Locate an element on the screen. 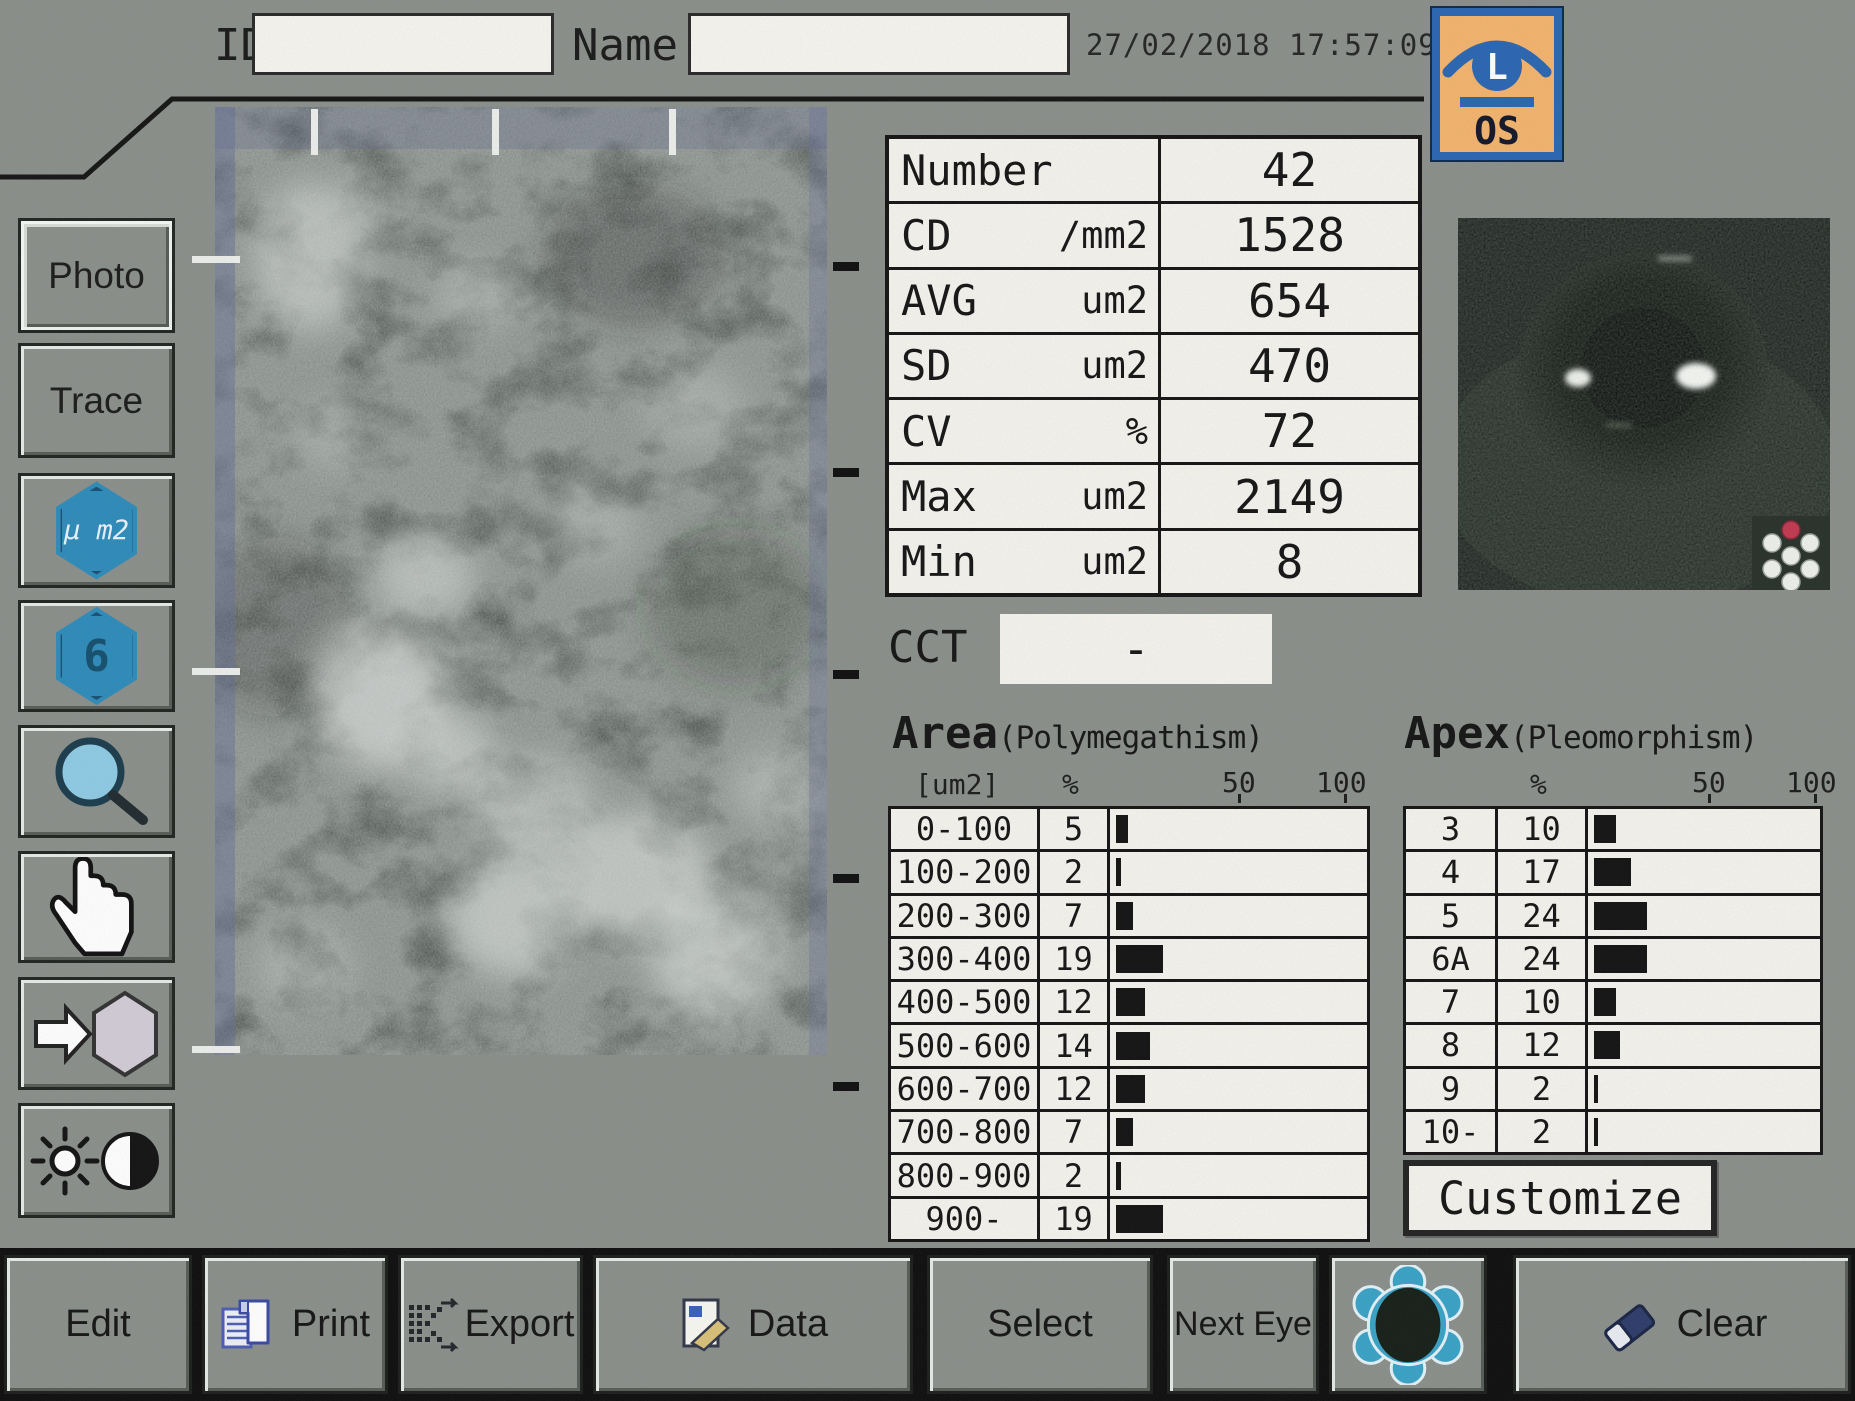 Image resolution: width=1855 pixels, height=1401 pixels. sidebar-item-photo: Photo is located at coordinates (96, 275).